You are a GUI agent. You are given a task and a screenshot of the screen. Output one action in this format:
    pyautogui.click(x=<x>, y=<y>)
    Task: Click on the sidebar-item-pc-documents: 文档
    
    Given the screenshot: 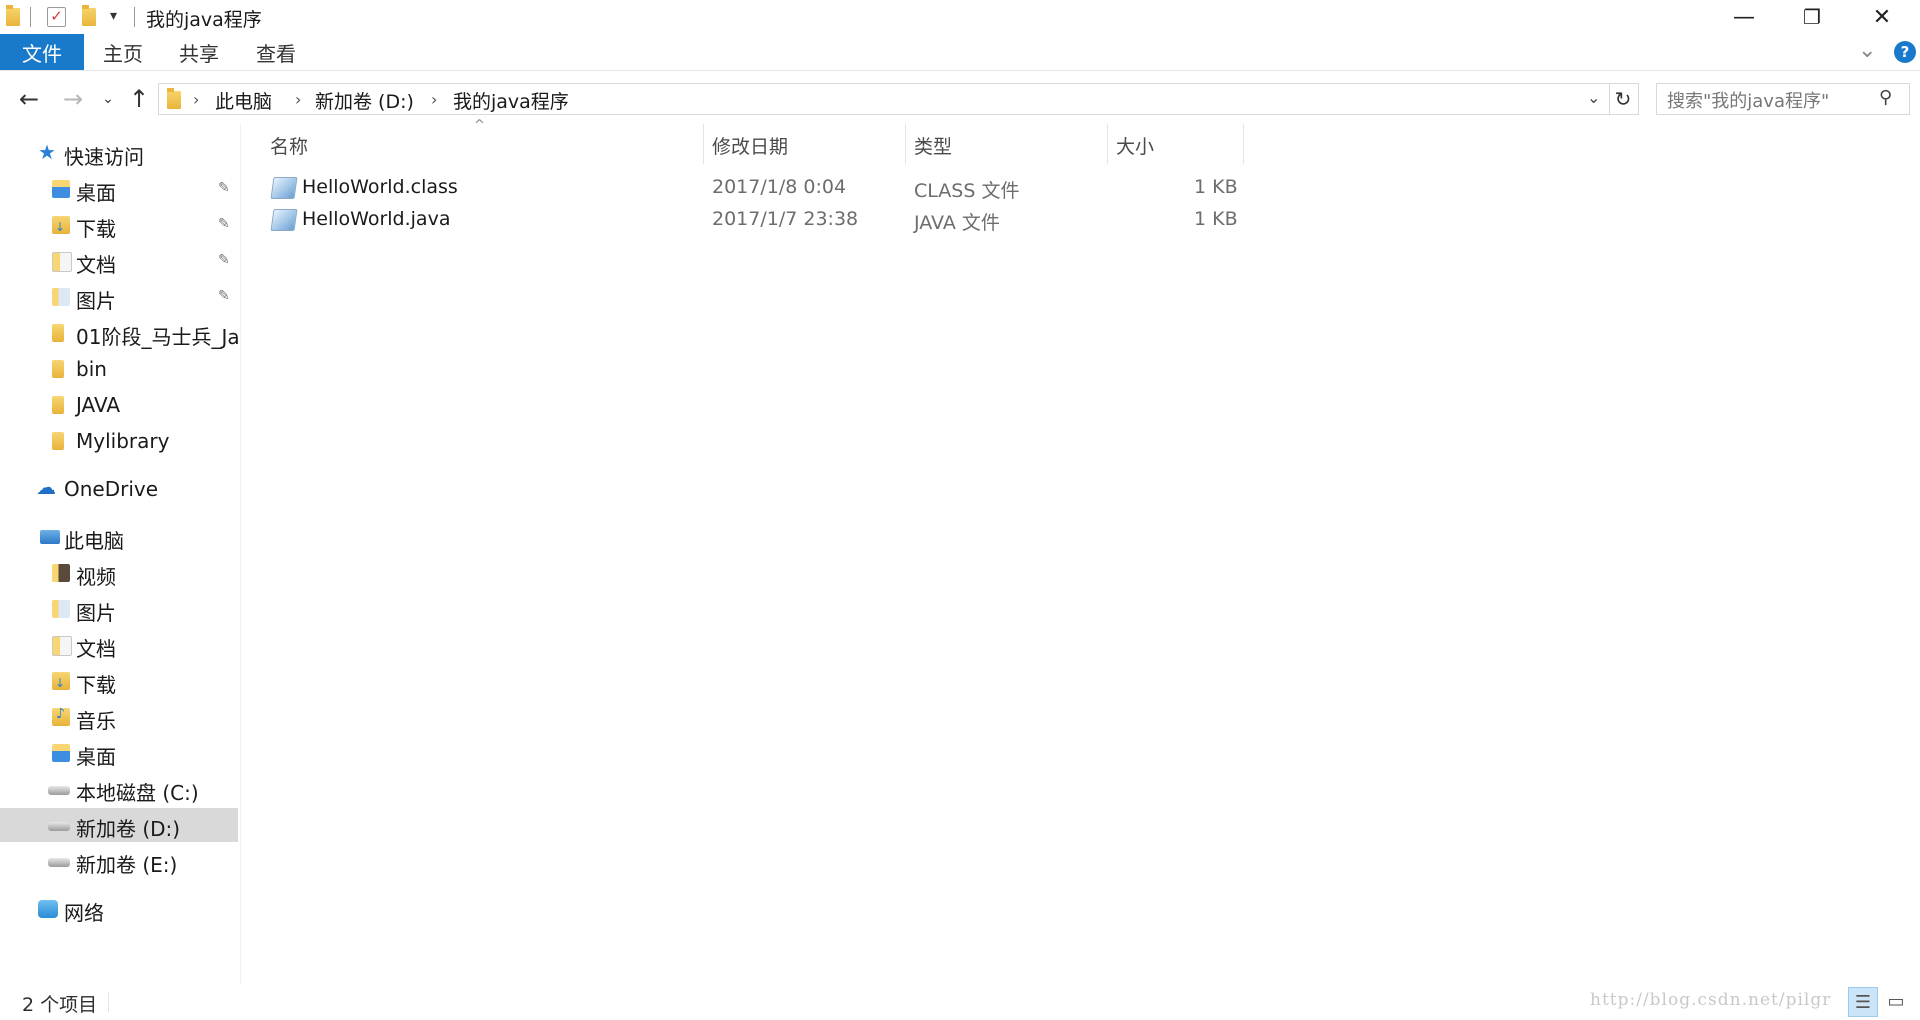 What is the action you would take?
    pyautogui.click(x=120, y=645)
    